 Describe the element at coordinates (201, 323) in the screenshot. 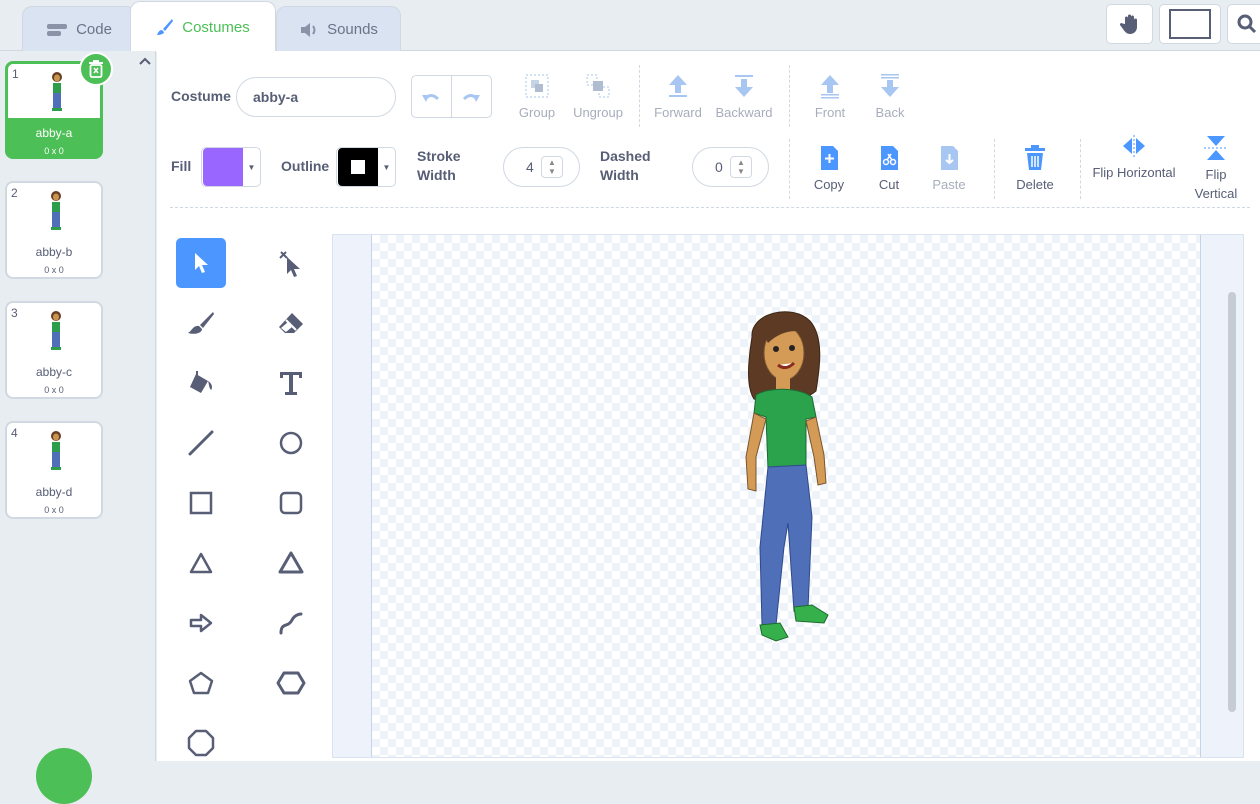

I see `brush-tool` at that location.